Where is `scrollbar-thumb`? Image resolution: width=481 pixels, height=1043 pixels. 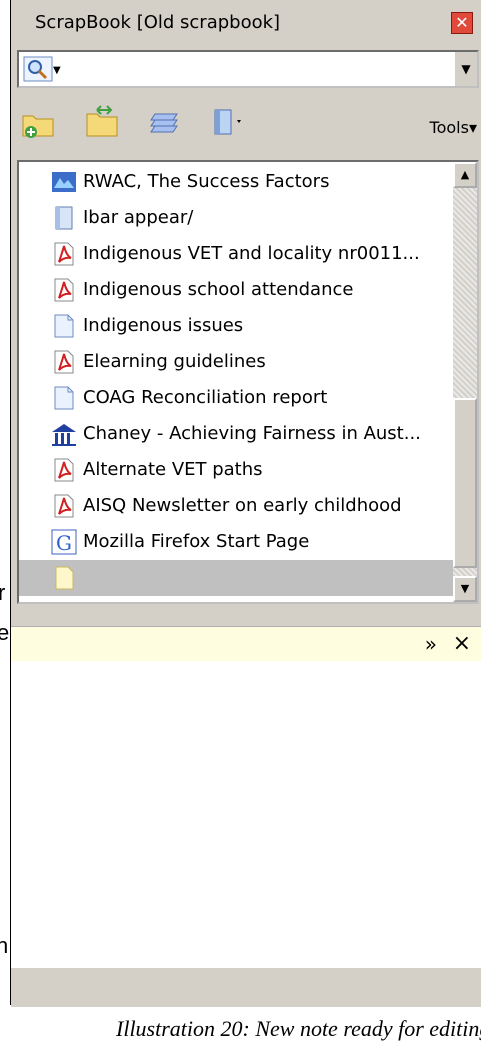 scrollbar-thumb is located at coordinates (465, 483).